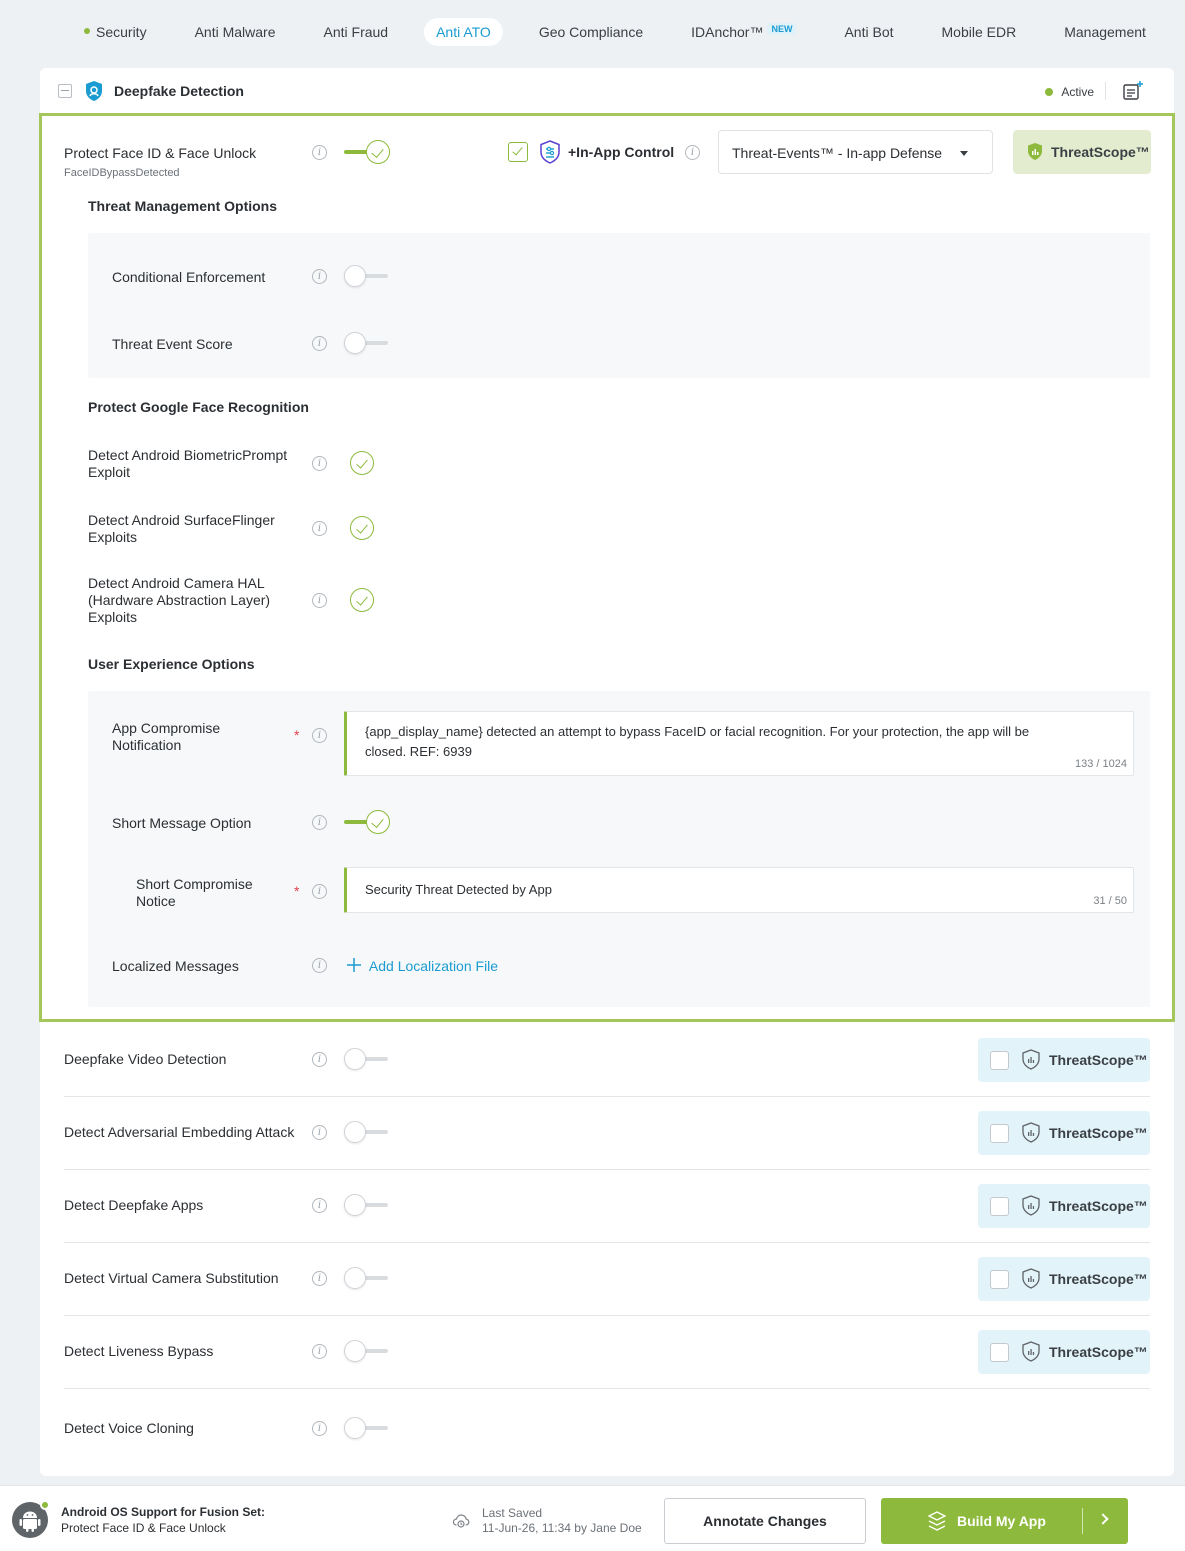  I want to click on camera-hal-check, so click(362, 600).